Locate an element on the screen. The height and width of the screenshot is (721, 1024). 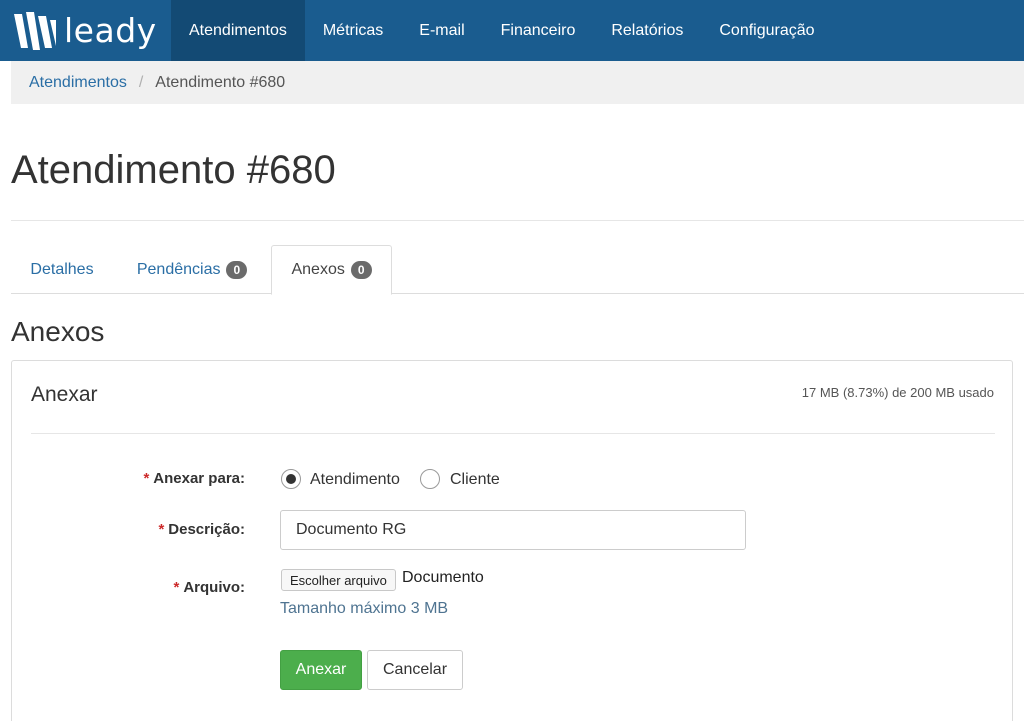
tab-detalhes: Detalhes is located at coordinates (62, 269).